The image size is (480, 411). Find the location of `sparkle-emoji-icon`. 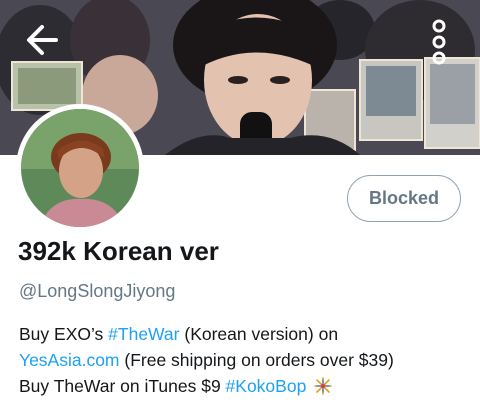

sparkle-emoji-icon is located at coordinates (323, 389).